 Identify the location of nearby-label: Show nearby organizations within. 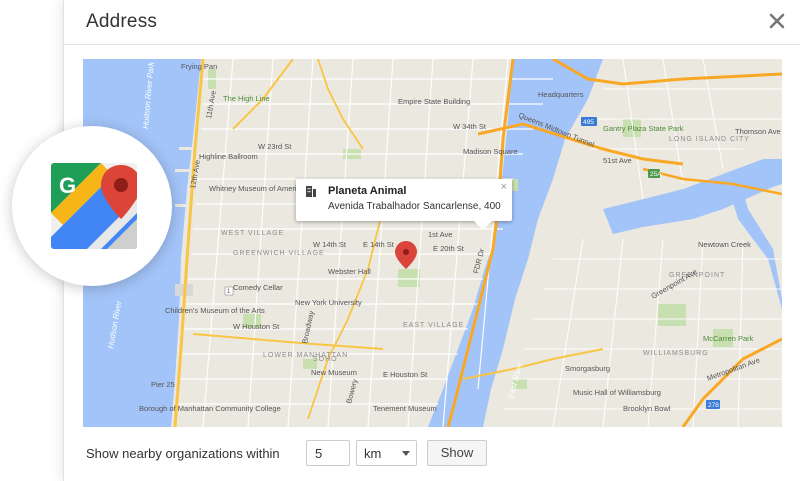
(183, 453).